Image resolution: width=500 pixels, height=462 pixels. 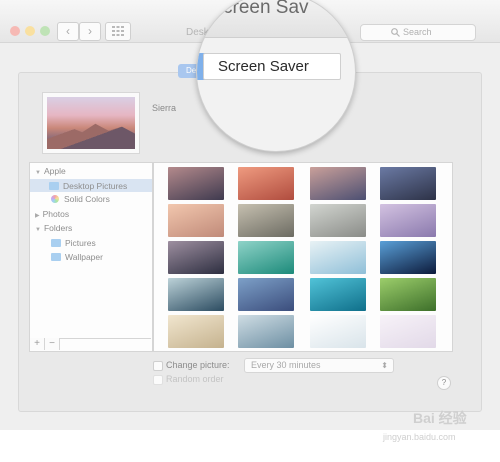 I want to click on tab-screen-saver: Screen Saver, so click(x=272, y=66).